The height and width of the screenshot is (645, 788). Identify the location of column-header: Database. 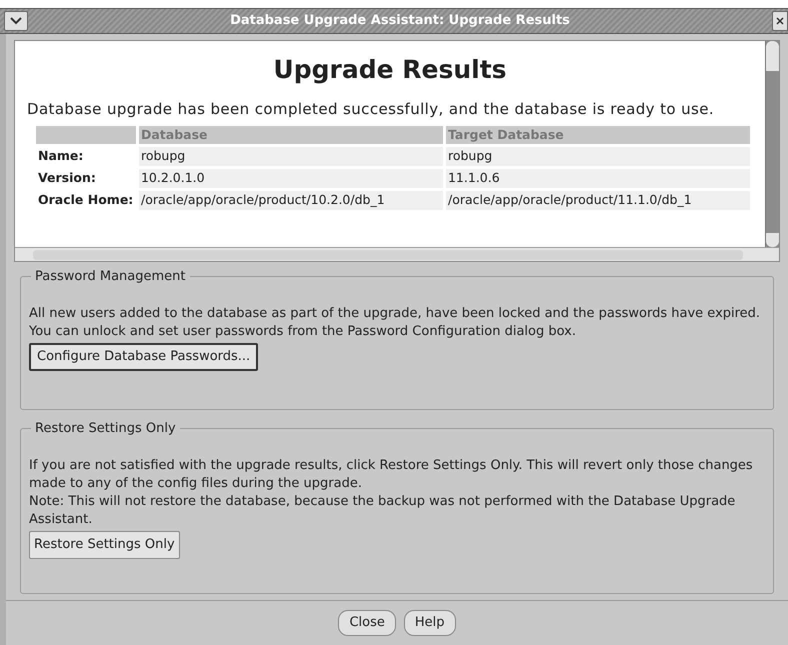
(290, 135).